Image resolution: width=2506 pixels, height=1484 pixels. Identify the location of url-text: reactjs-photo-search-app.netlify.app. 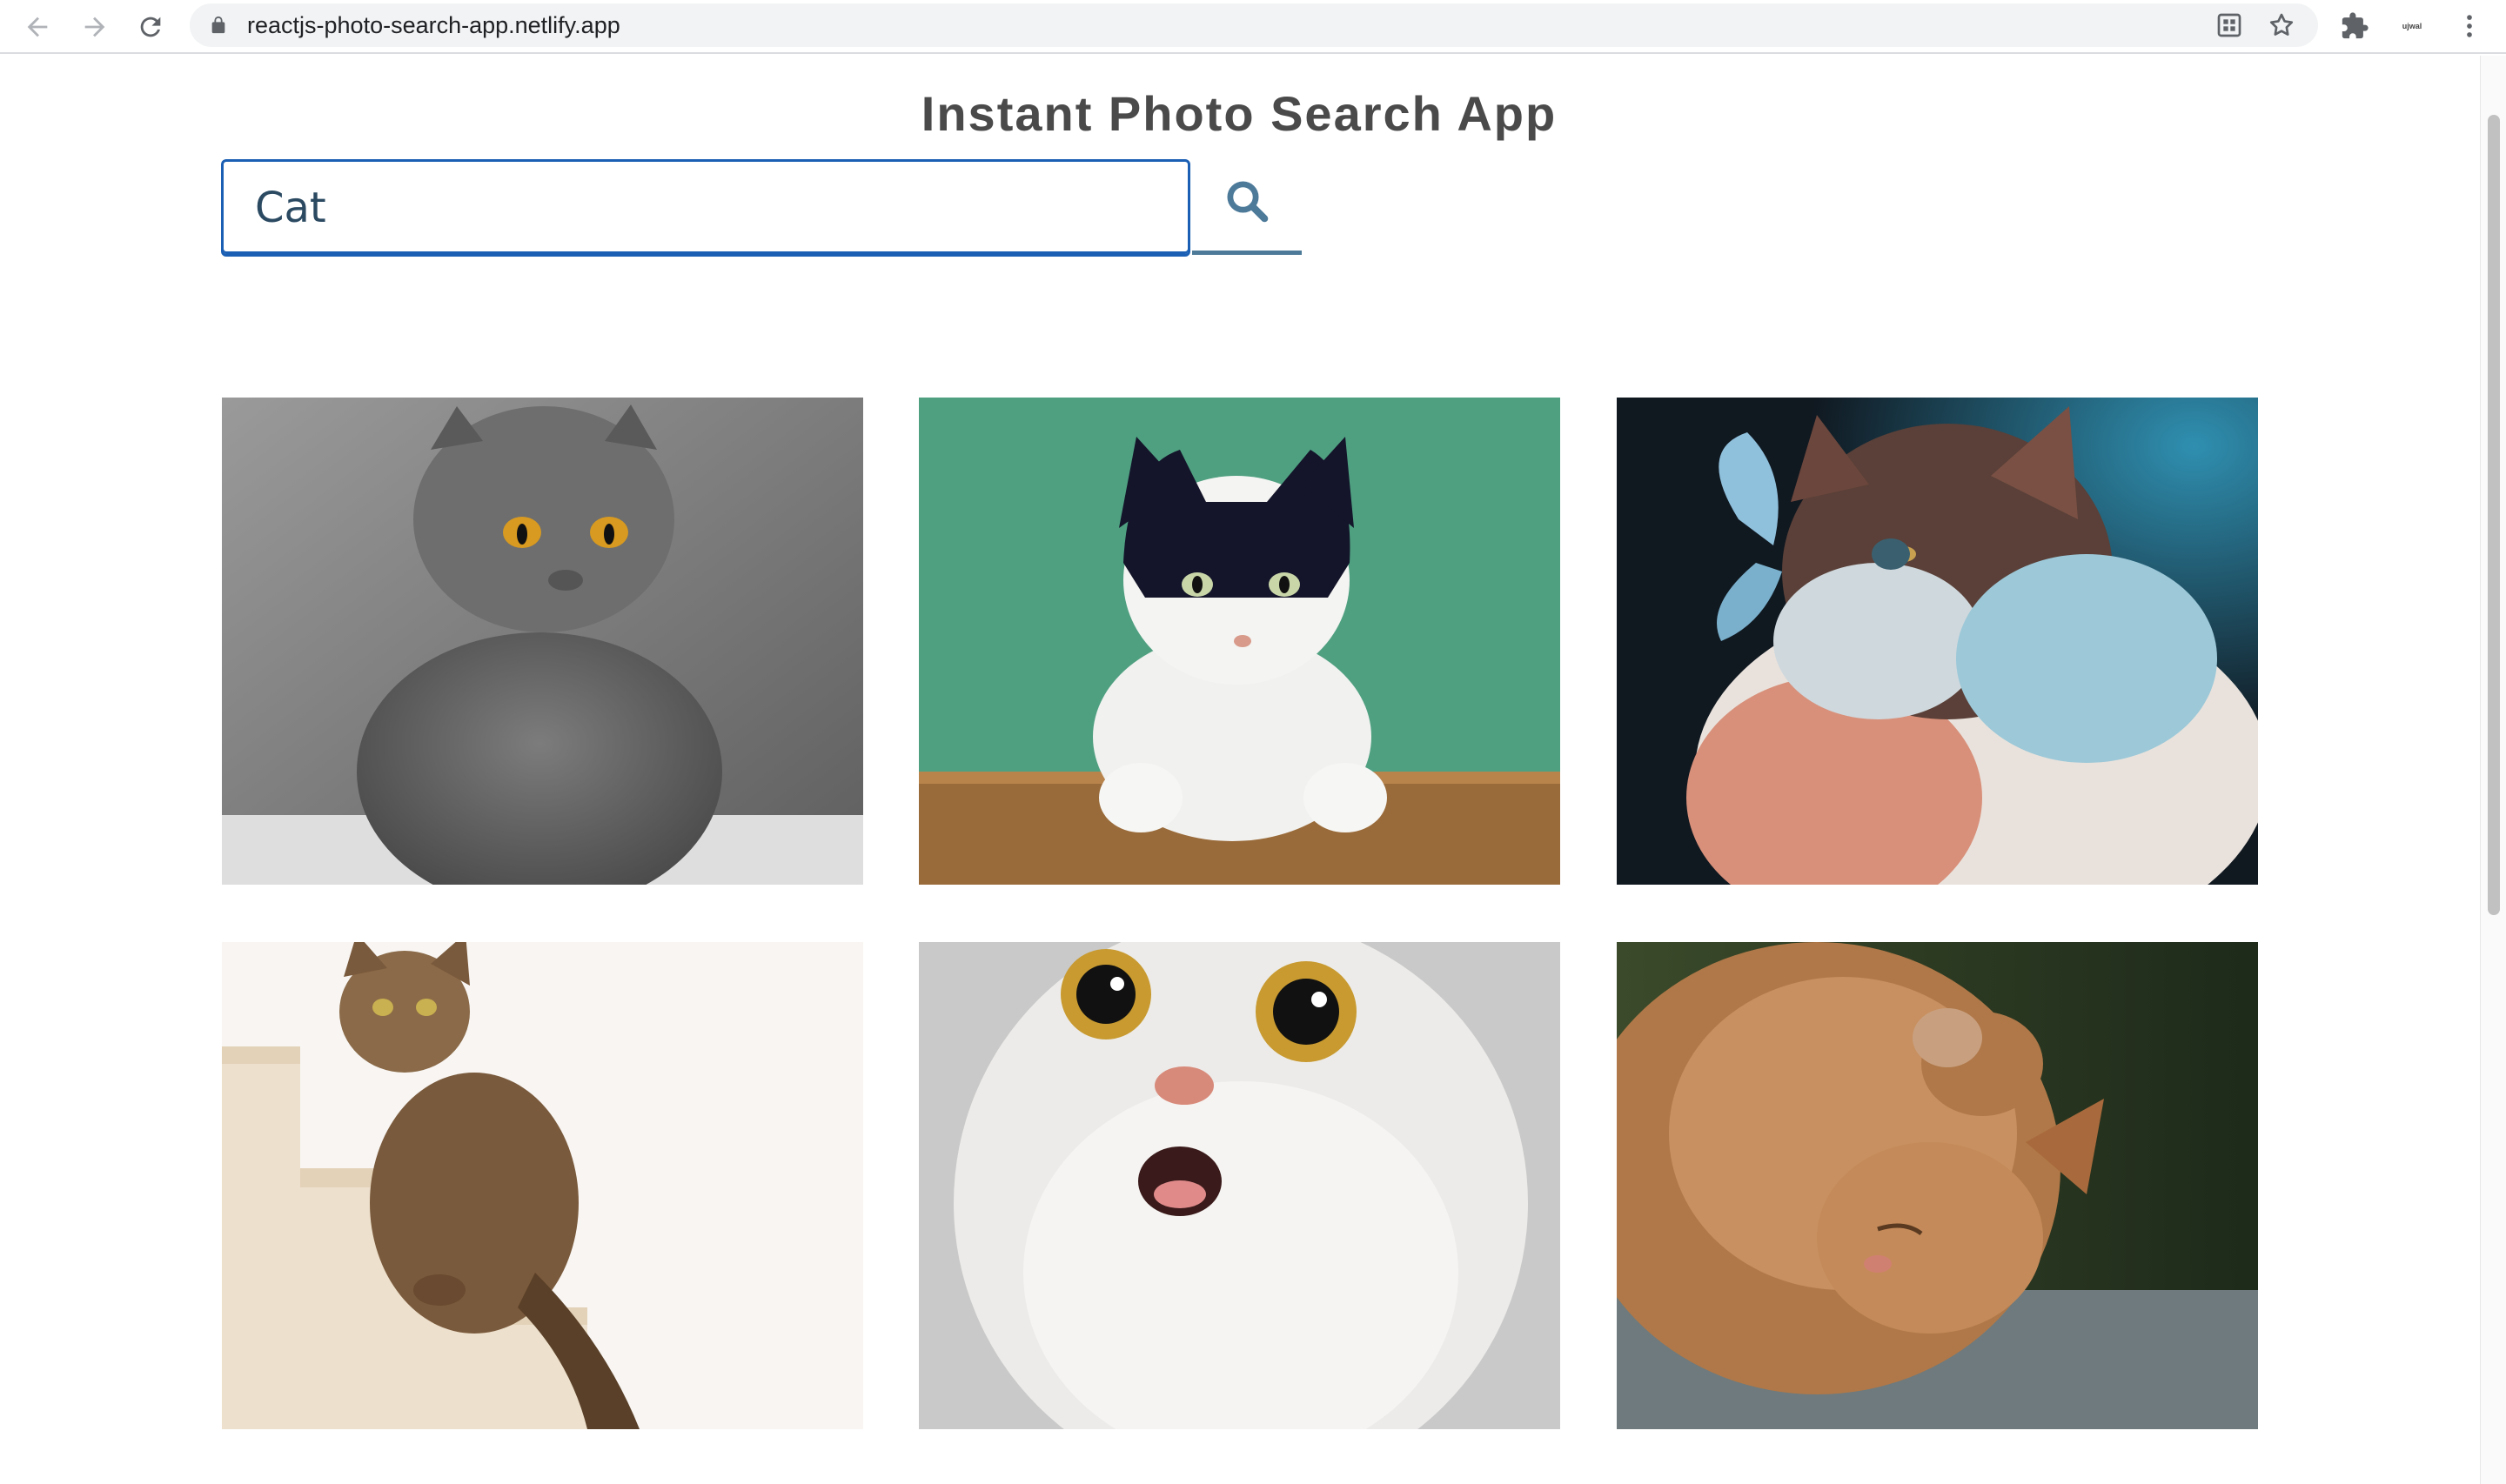
(433, 25).